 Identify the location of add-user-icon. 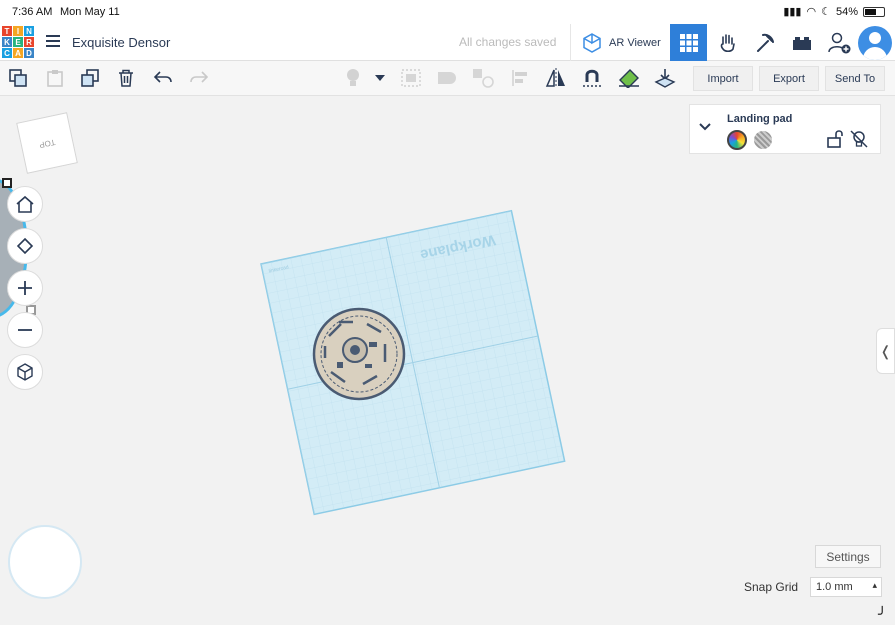
(838, 42).